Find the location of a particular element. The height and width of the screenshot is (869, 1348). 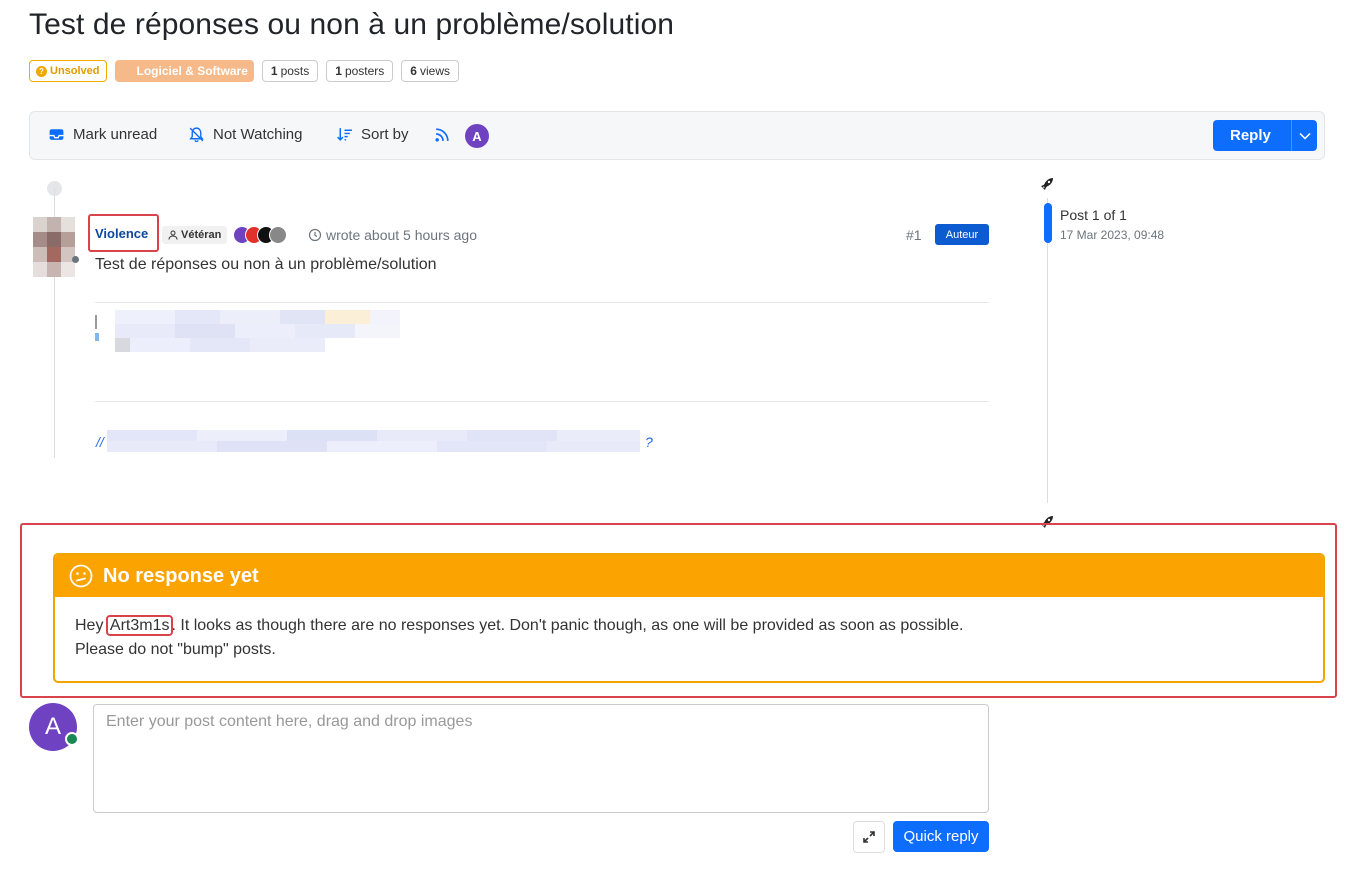

user-badges is located at coordinates (260, 235).